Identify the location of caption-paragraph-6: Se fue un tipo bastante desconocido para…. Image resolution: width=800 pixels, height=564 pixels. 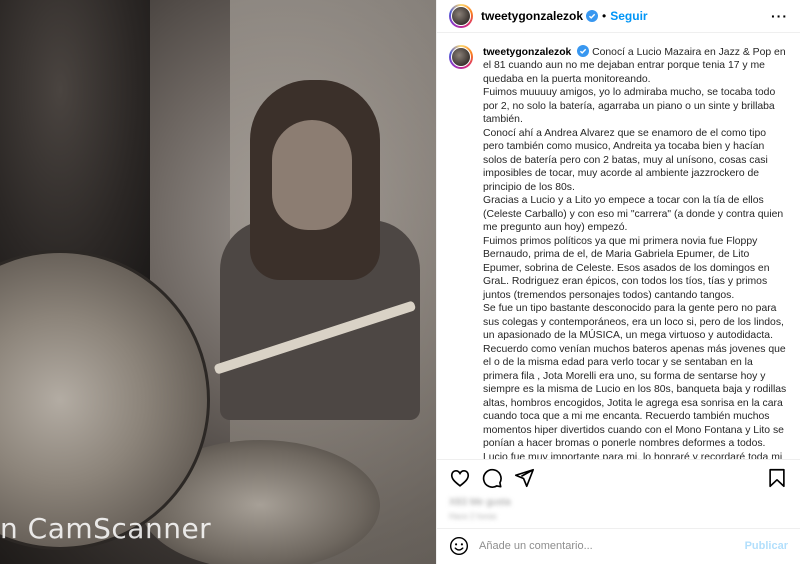
(633, 322).